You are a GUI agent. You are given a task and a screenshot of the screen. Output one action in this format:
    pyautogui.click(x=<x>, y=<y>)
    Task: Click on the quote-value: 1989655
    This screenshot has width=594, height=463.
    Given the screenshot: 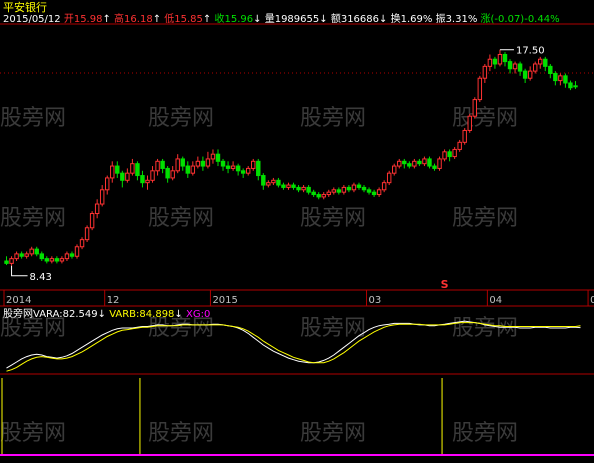 What is the action you would take?
    pyautogui.click(x=297, y=19)
    